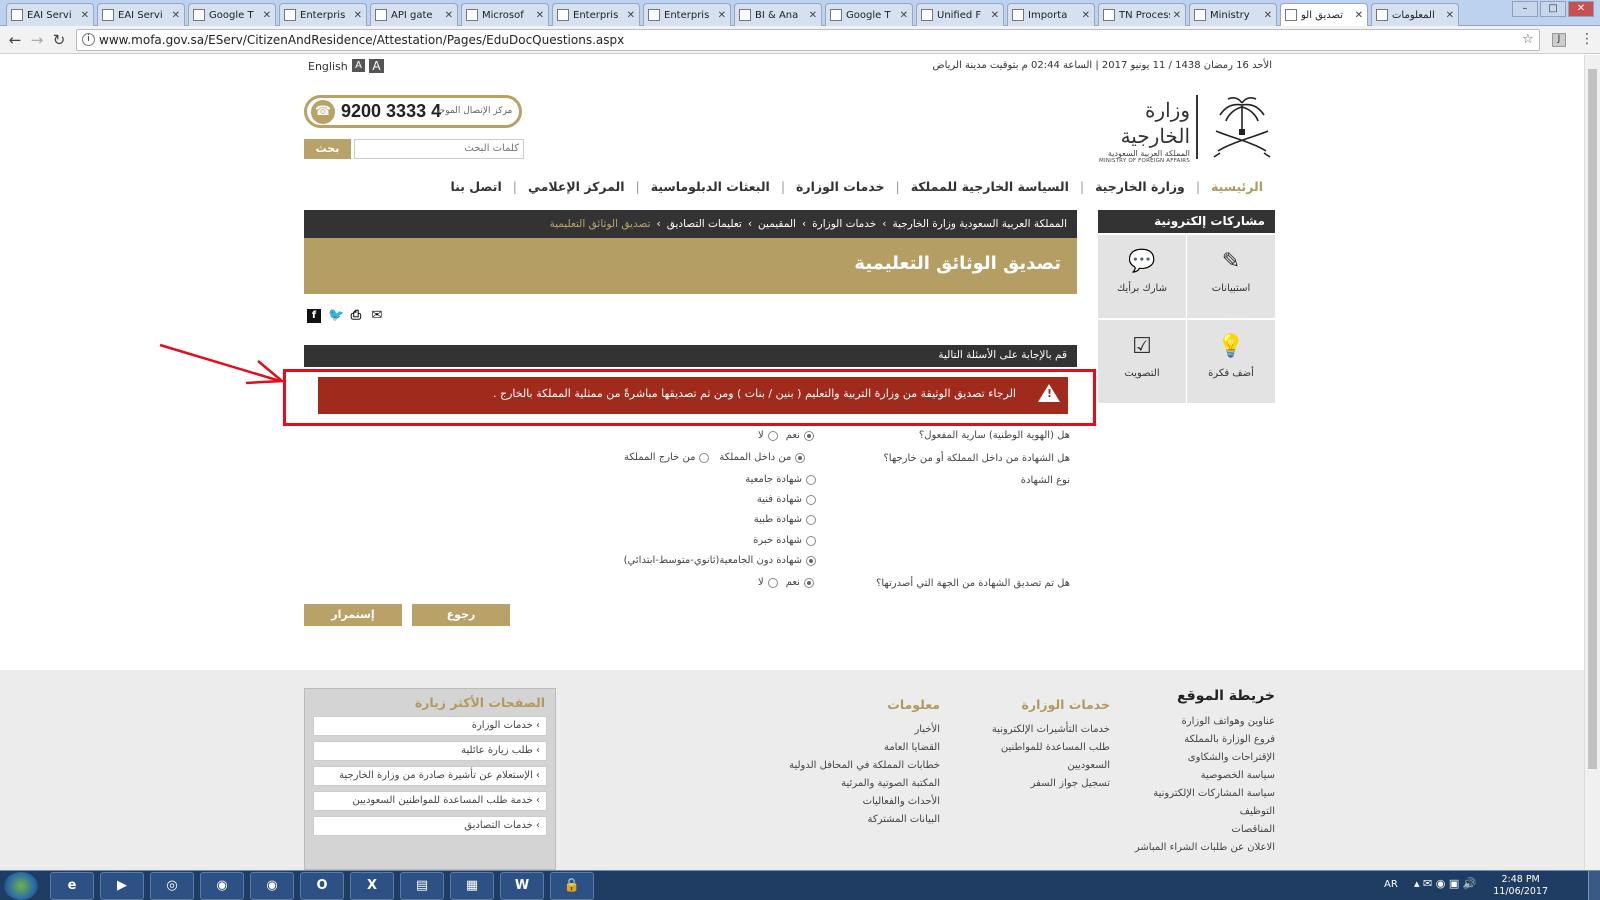 The width and height of the screenshot is (1600, 900). Describe the element at coordinates (1581, 9) in the screenshot. I see `close-icon: ✕` at that location.